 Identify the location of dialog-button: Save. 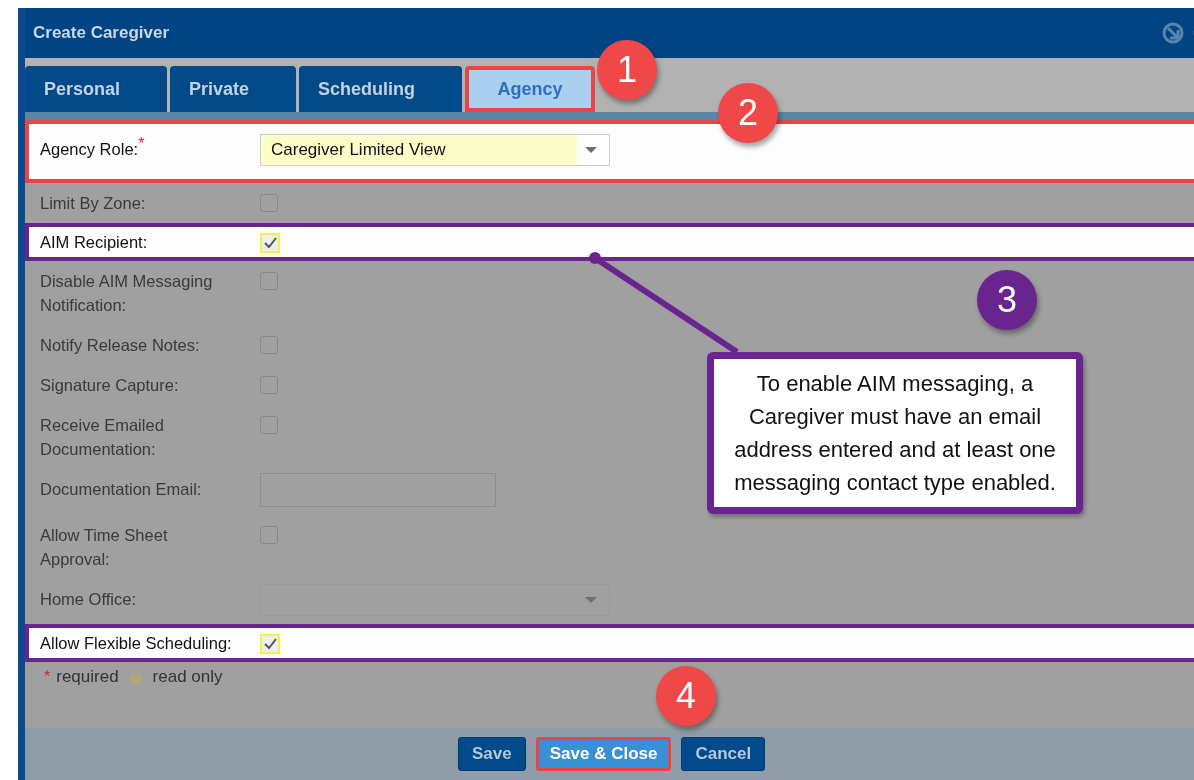
(492, 754).